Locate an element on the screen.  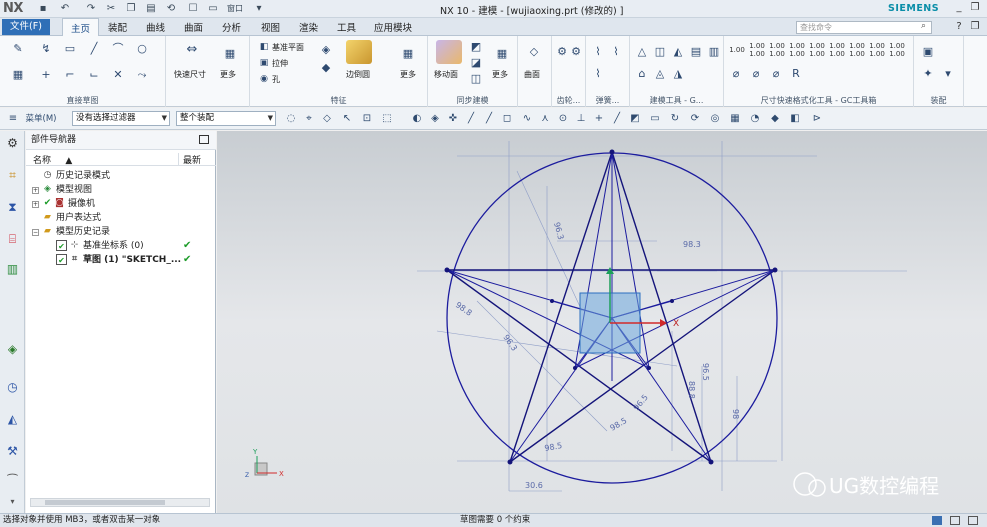
dim-label: 30.6 is located at coordinates (534, 485).